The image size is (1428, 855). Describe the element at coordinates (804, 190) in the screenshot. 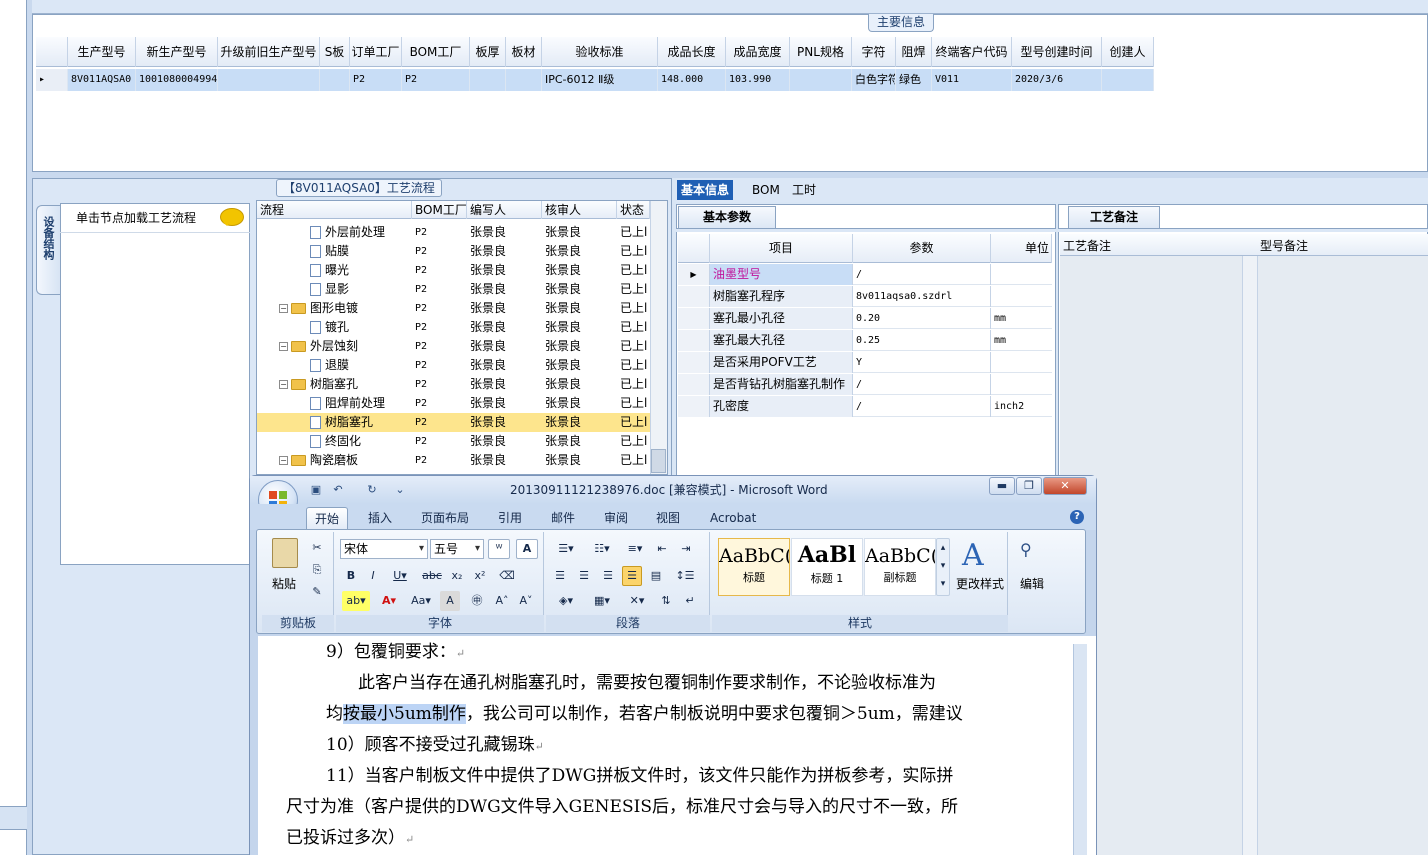

I see `tab-work-hours: 工时` at that location.